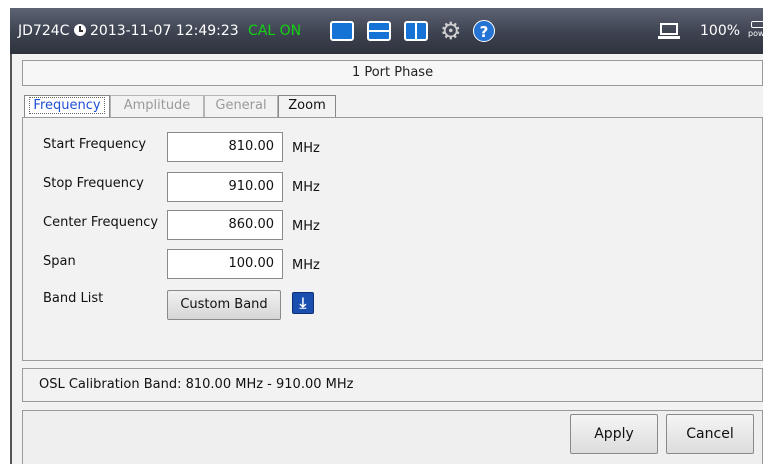 Image resolution: width=763 pixels, height=464 pixels. What do you see at coordinates (614, 434) in the screenshot?
I see `apply-button: Apply` at bounding box center [614, 434].